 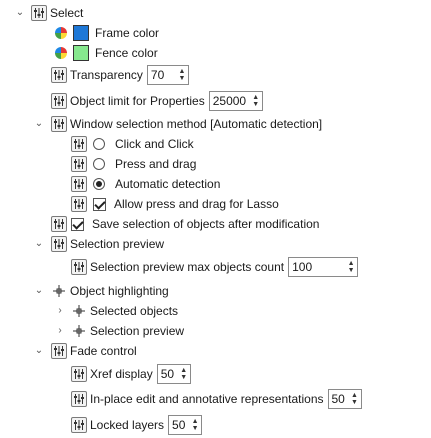 What do you see at coordinates (39, 244) in the screenshot?
I see `collapse-selection-preview-chevron: ⌄` at bounding box center [39, 244].